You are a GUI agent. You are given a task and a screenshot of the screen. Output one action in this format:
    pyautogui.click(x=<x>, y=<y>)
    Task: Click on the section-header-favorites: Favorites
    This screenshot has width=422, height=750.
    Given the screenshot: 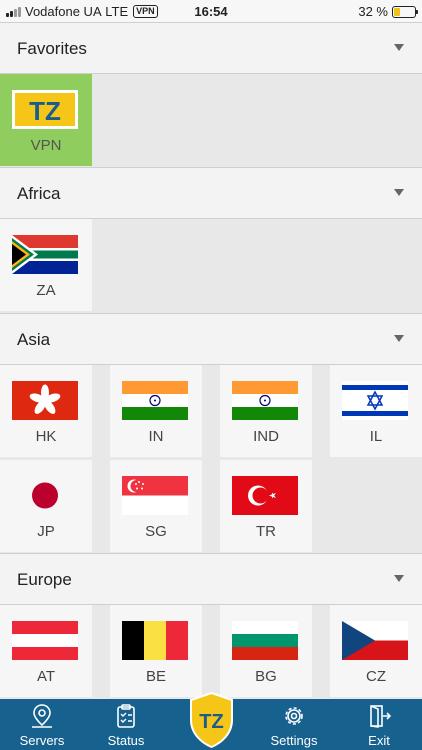 What is the action you would take?
    pyautogui.click(x=211, y=48)
    